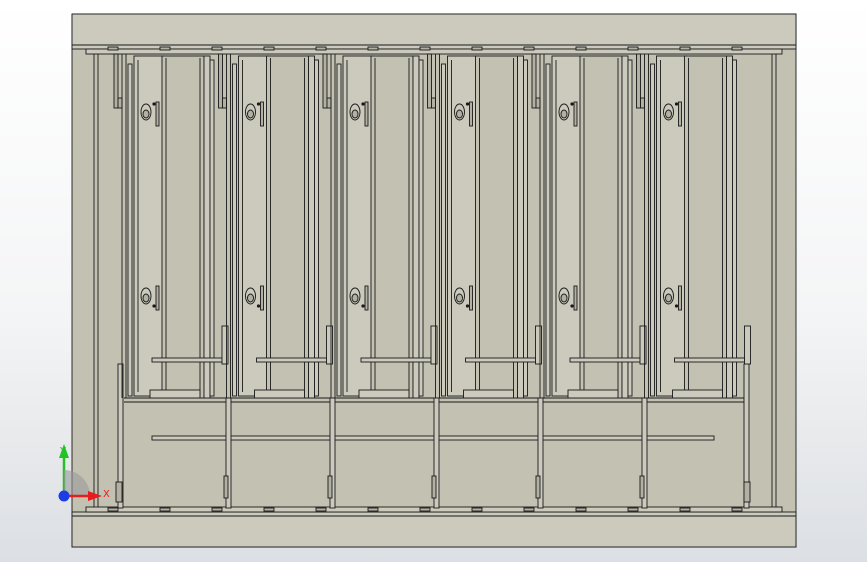 This screenshot has height=562, width=867. What do you see at coordinates (434, 529) in the screenshot?
I see `bottom-rail` at bounding box center [434, 529].